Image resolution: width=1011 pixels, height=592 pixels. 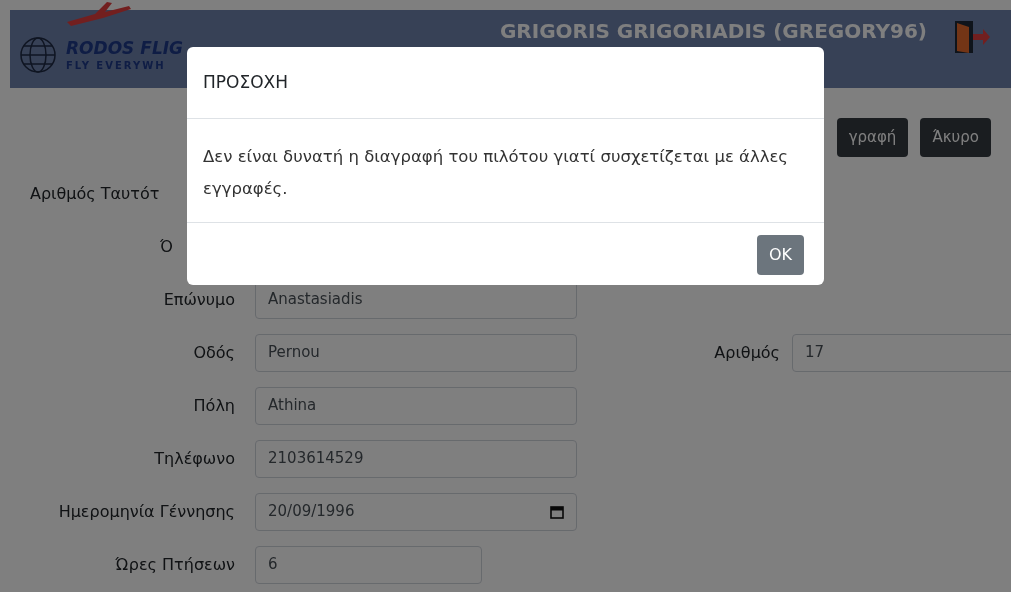 I want to click on calendar-icon, so click(x=557, y=511).